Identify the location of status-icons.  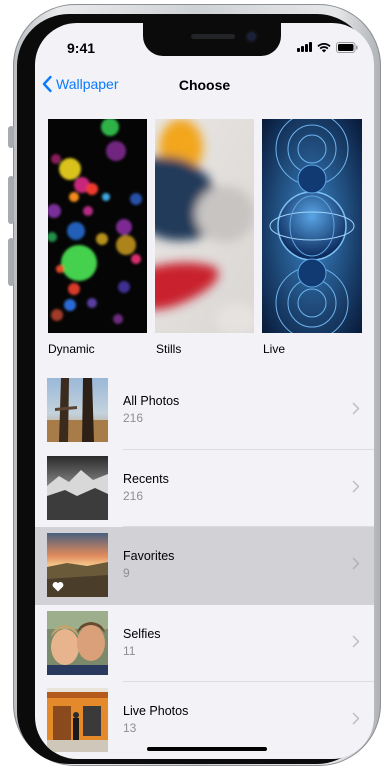
(327, 47).